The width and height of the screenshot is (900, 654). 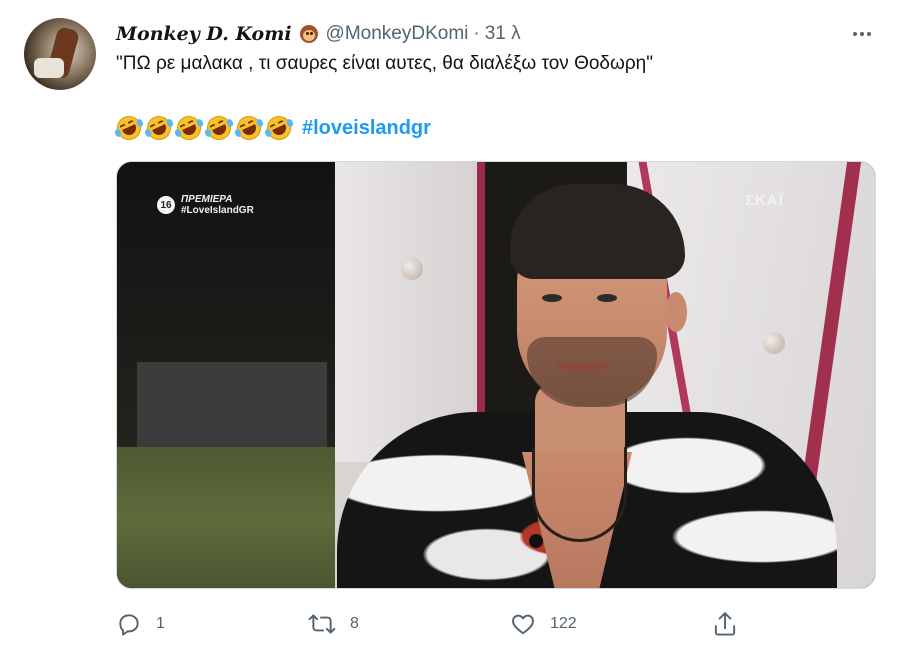 What do you see at coordinates (446, 624) in the screenshot?
I see `action-bar: 1 8 122` at bounding box center [446, 624].